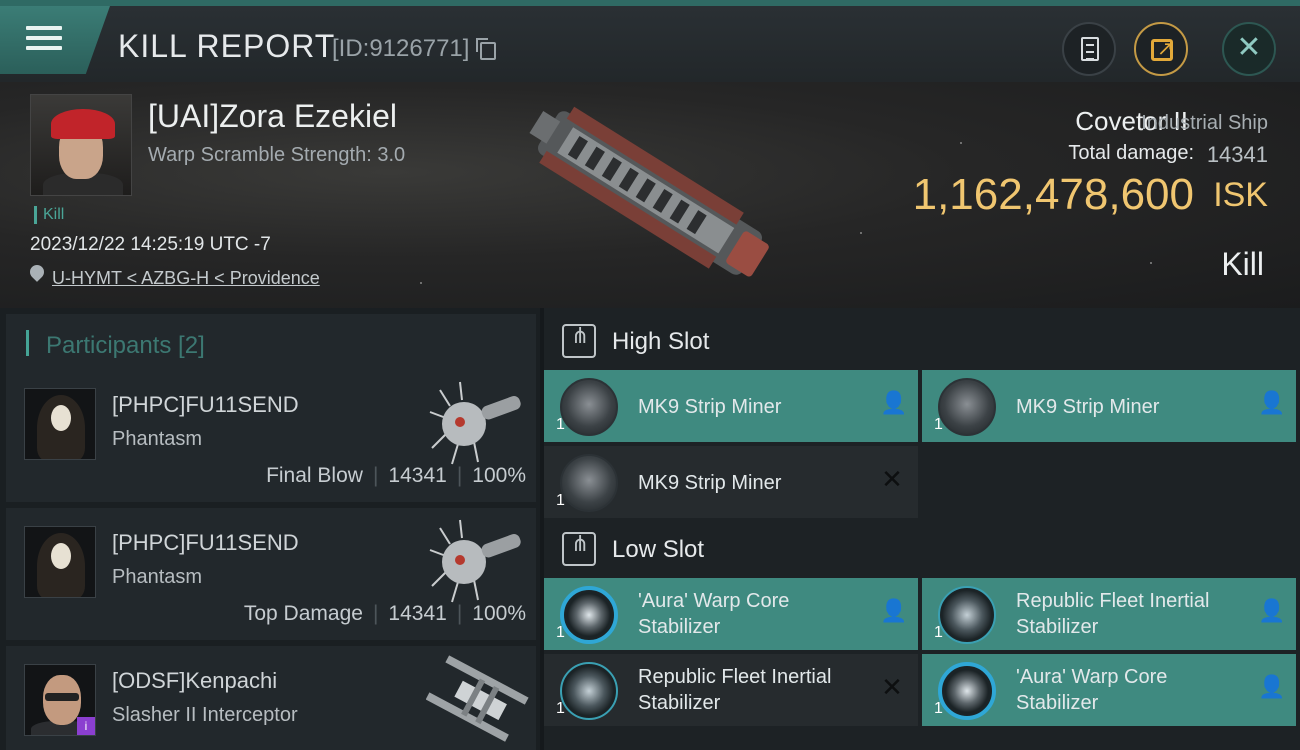 The width and height of the screenshot is (1300, 750). Describe the element at coordinates (589, 615) in the screenshot. I see `warp-core-stabilizer-icon` at that location.